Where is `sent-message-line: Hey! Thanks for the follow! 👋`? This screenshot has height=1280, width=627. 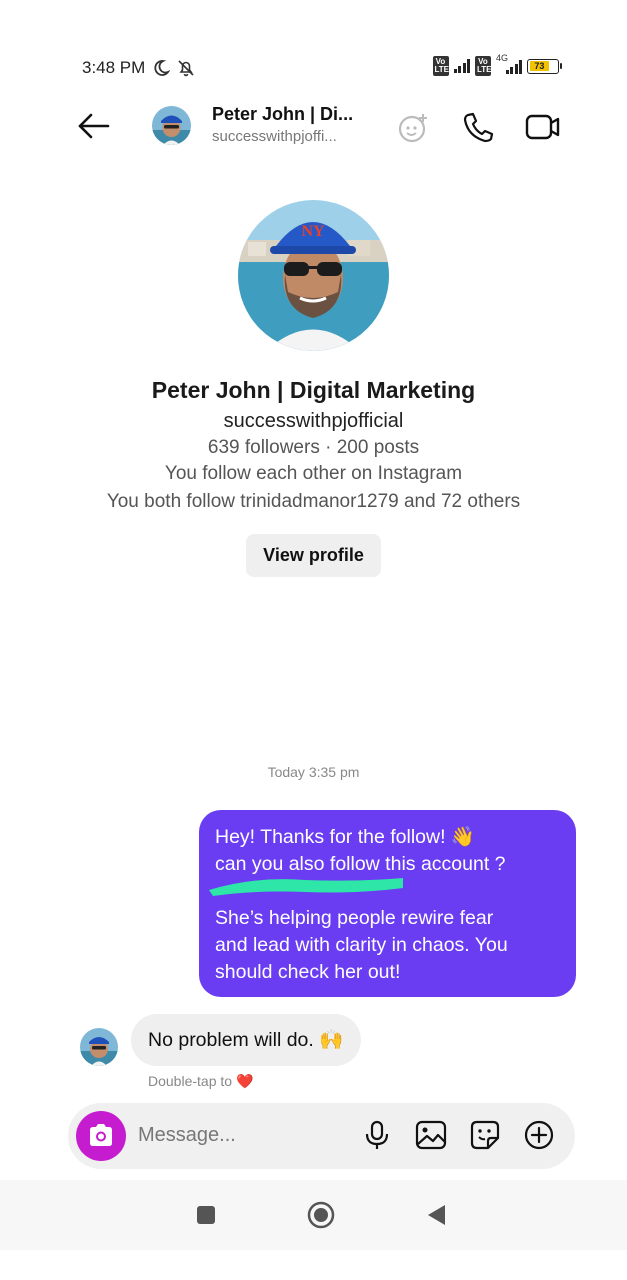
sent-message-line: Hey! Thanks for the follow! 👋 is located at coordinates (345, 837).